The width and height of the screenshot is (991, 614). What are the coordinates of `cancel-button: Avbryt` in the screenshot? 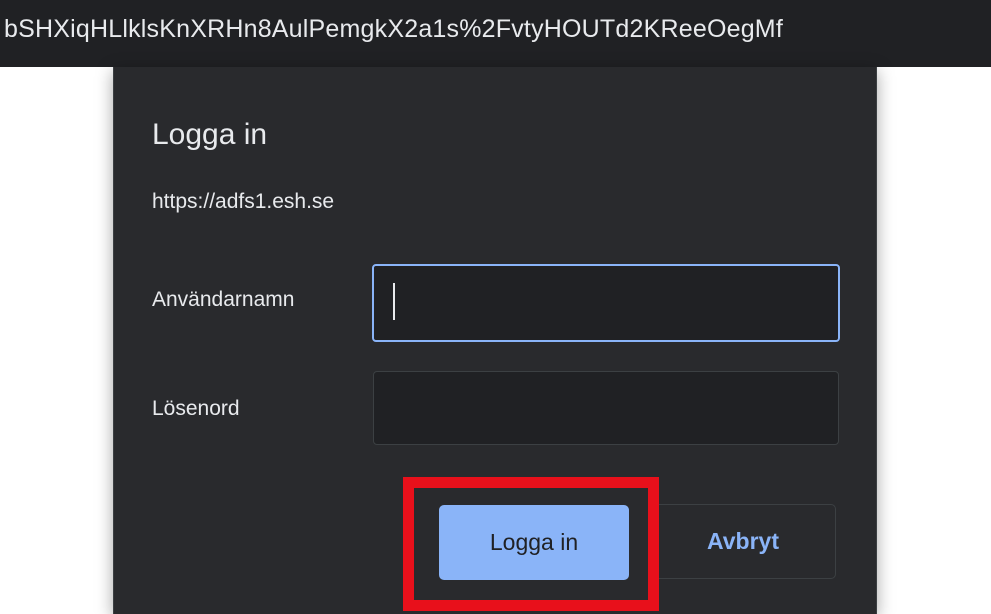 It's located at (743, 541).